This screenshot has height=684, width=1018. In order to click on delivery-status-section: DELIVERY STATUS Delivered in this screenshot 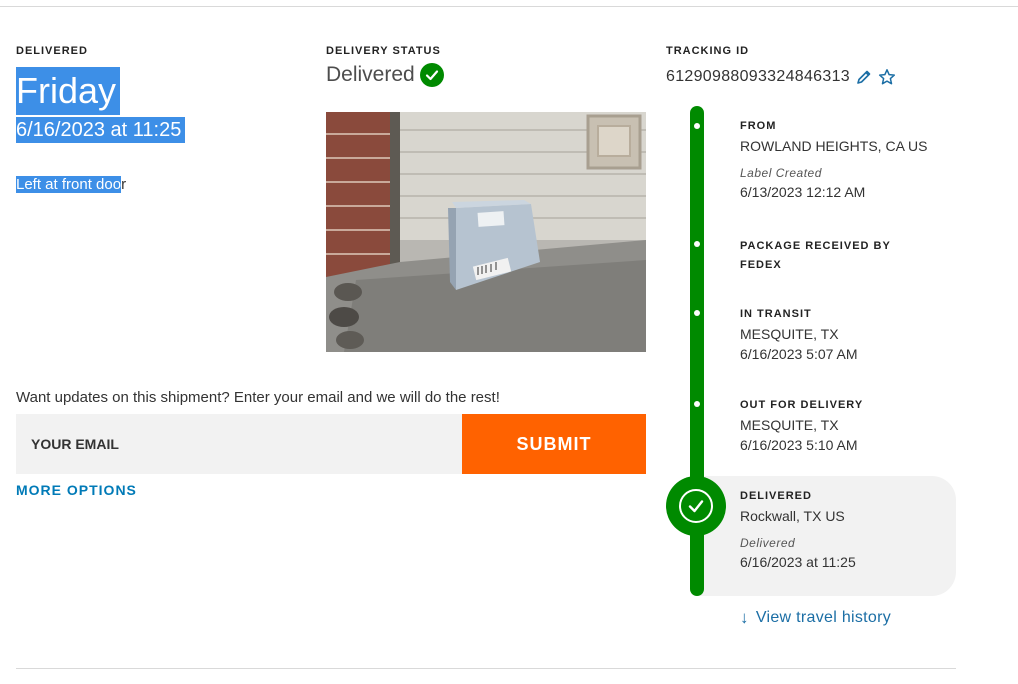, I will do `click(486, 198)`.